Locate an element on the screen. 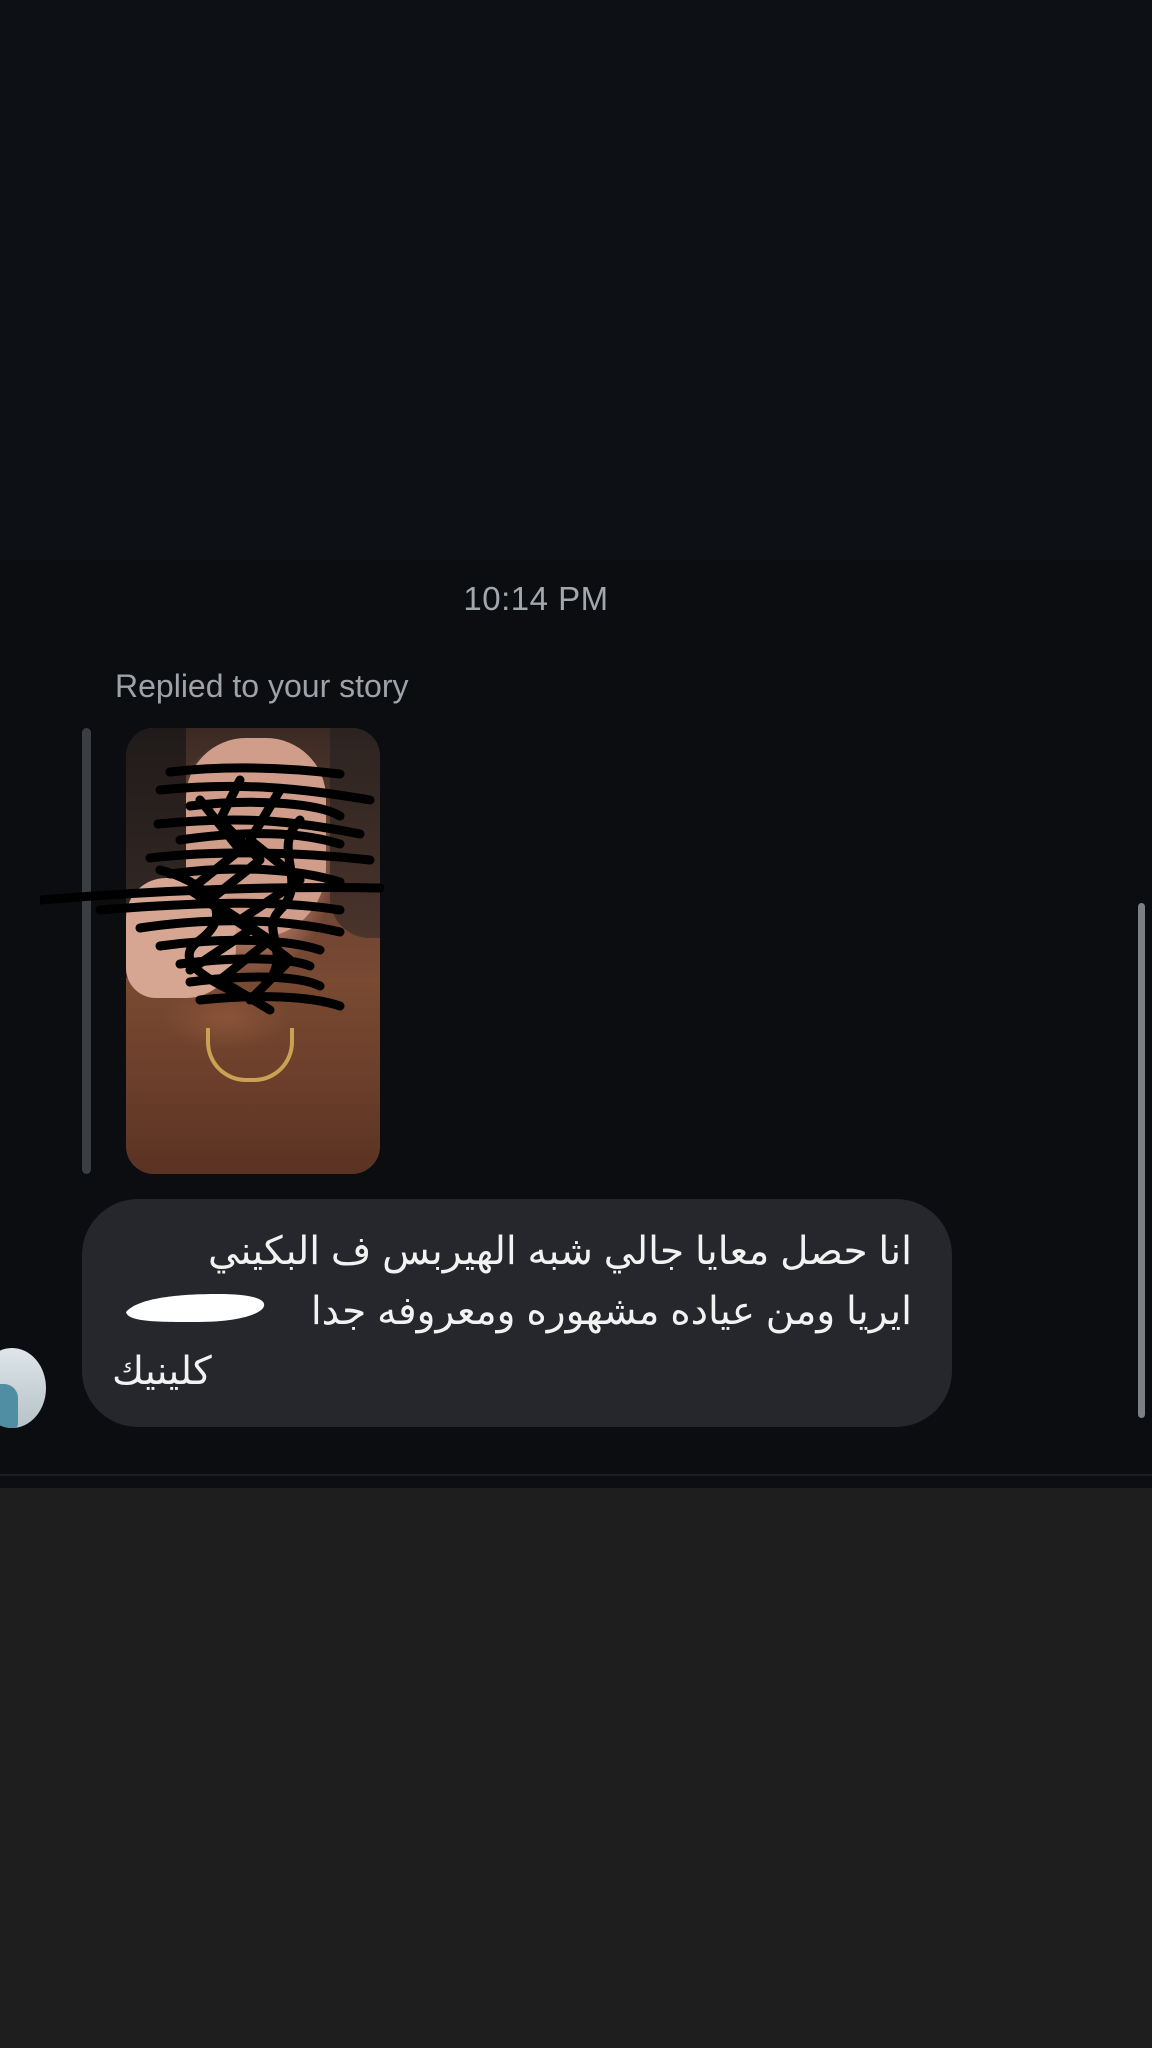  message-line: كلينيك is located at coordinates (162, 1371).